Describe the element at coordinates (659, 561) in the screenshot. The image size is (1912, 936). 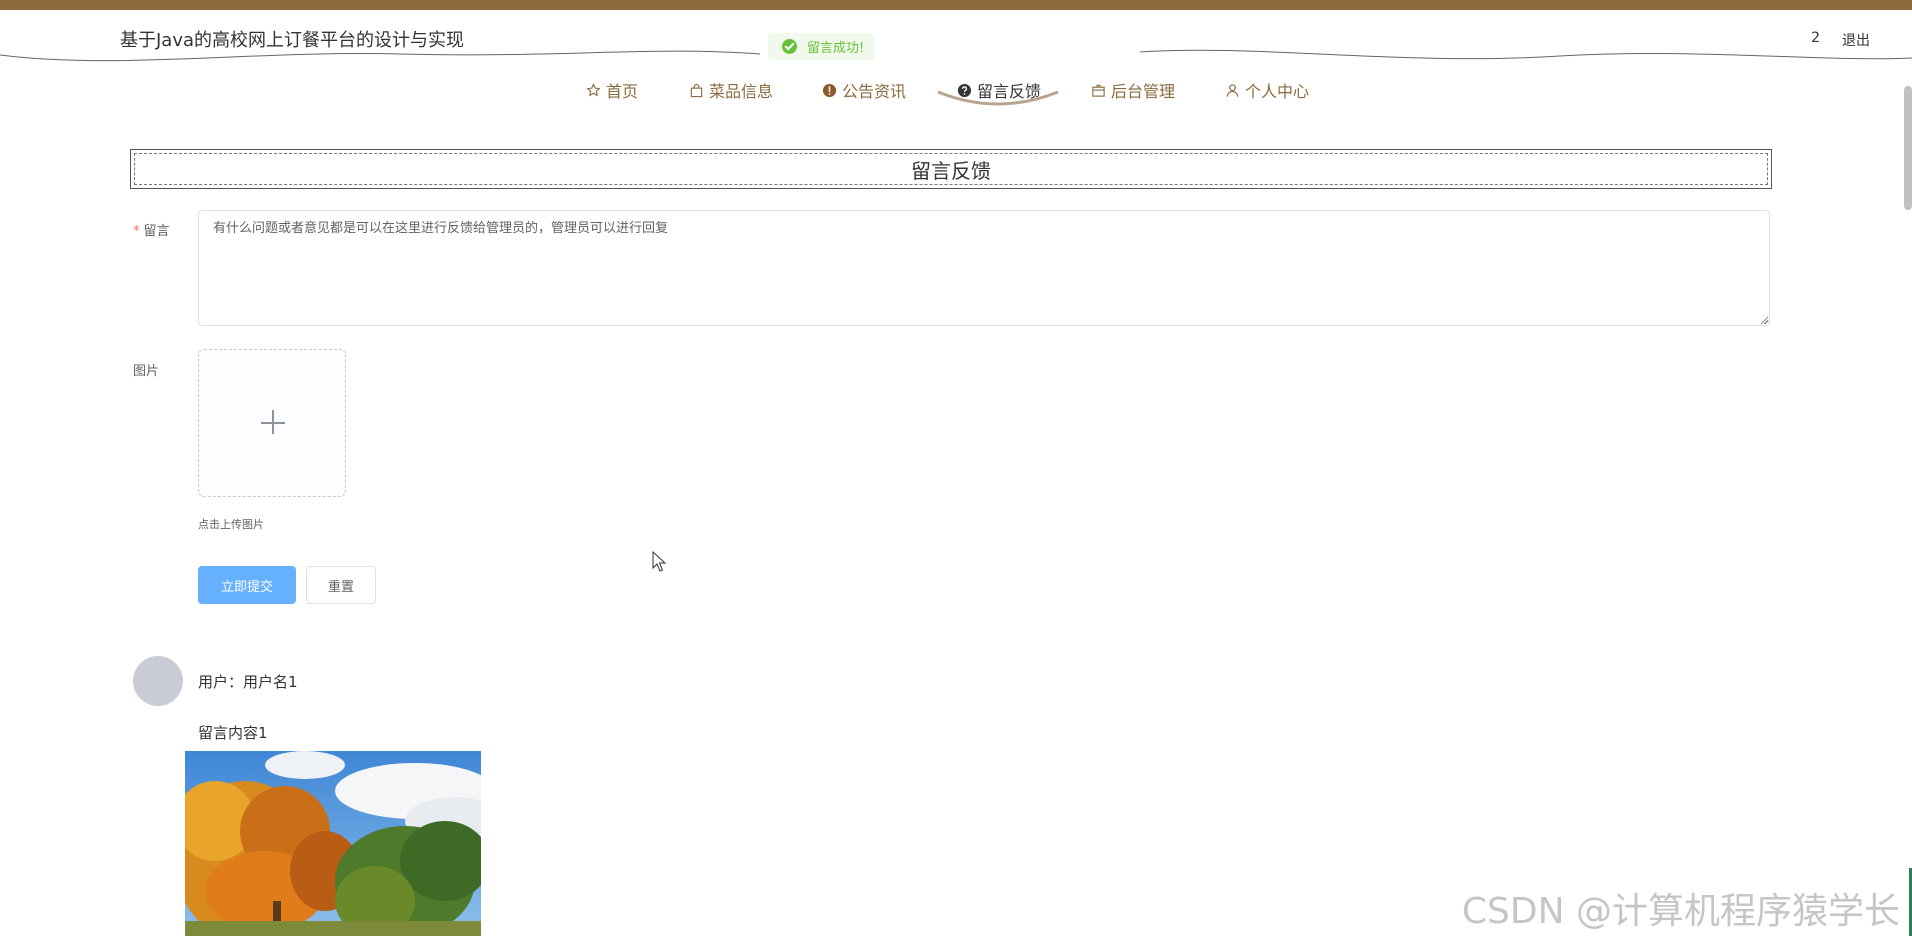
I see `mouse-cursor-icon` at that location.